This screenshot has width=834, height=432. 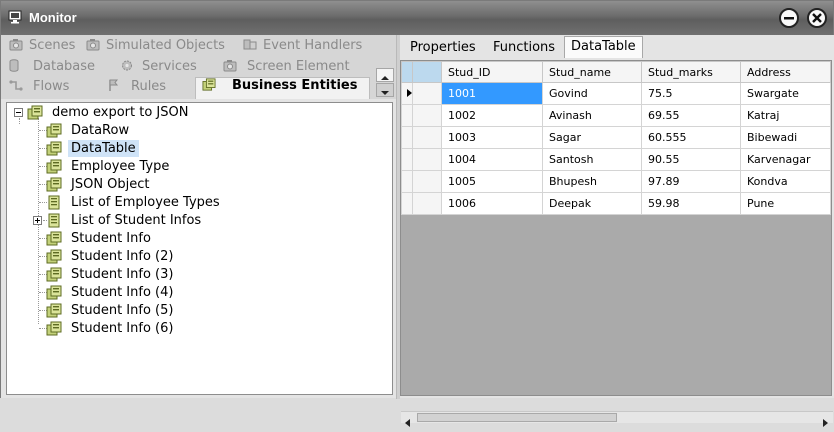 I want to click on cell-stud-marks: 97.89, so click(x=691, y=181).